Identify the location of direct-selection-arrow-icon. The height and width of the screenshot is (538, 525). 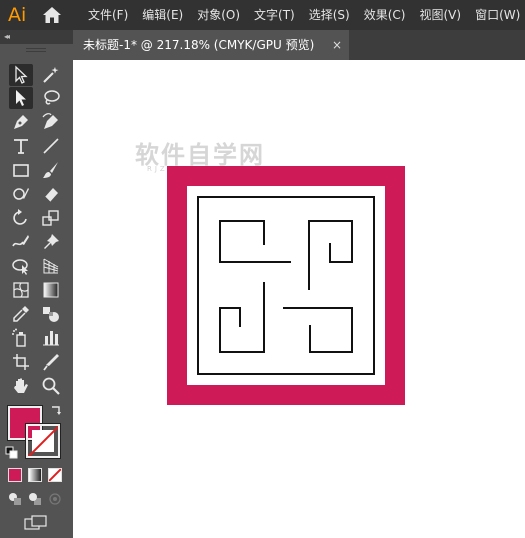
(21, 98).